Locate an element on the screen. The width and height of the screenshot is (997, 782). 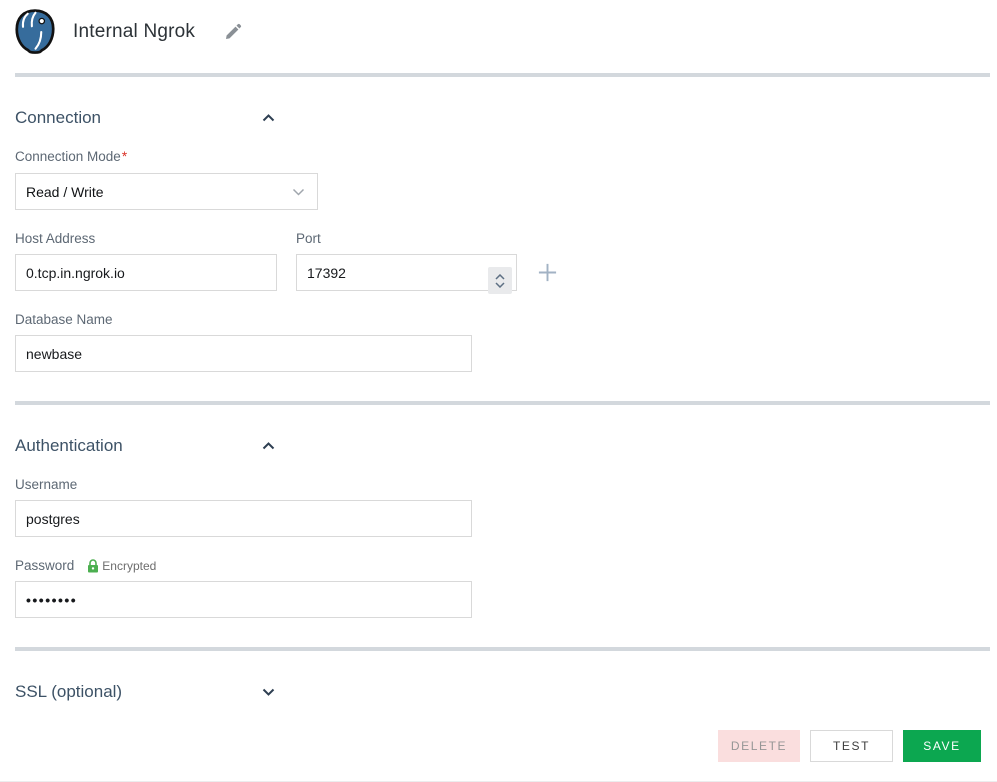
section-authentication-title: Authentication is located at coordinates (69, 445).